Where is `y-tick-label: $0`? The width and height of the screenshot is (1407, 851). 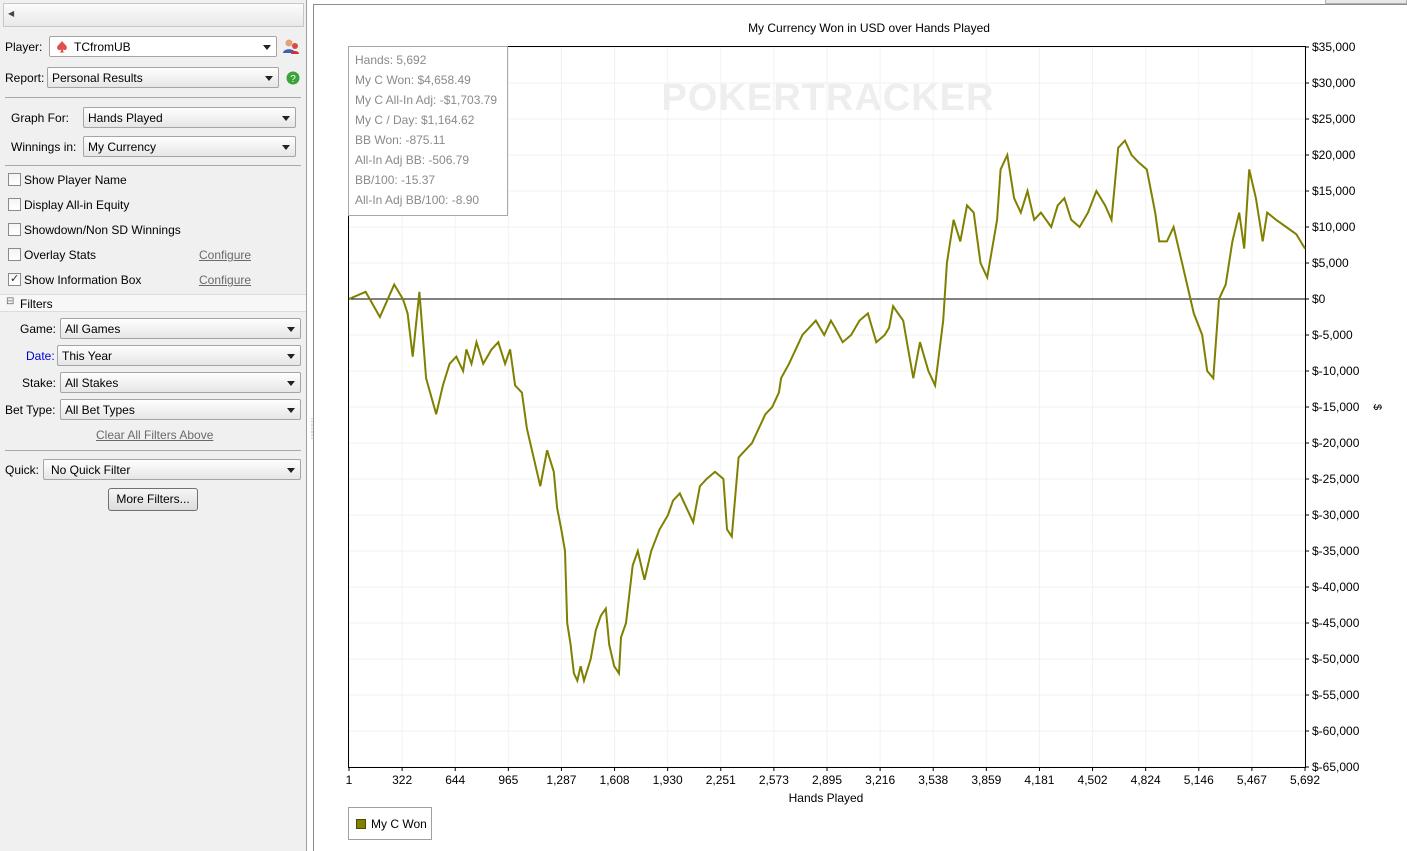
y-tick-label: $0 is located at coordinates (1319, 299).